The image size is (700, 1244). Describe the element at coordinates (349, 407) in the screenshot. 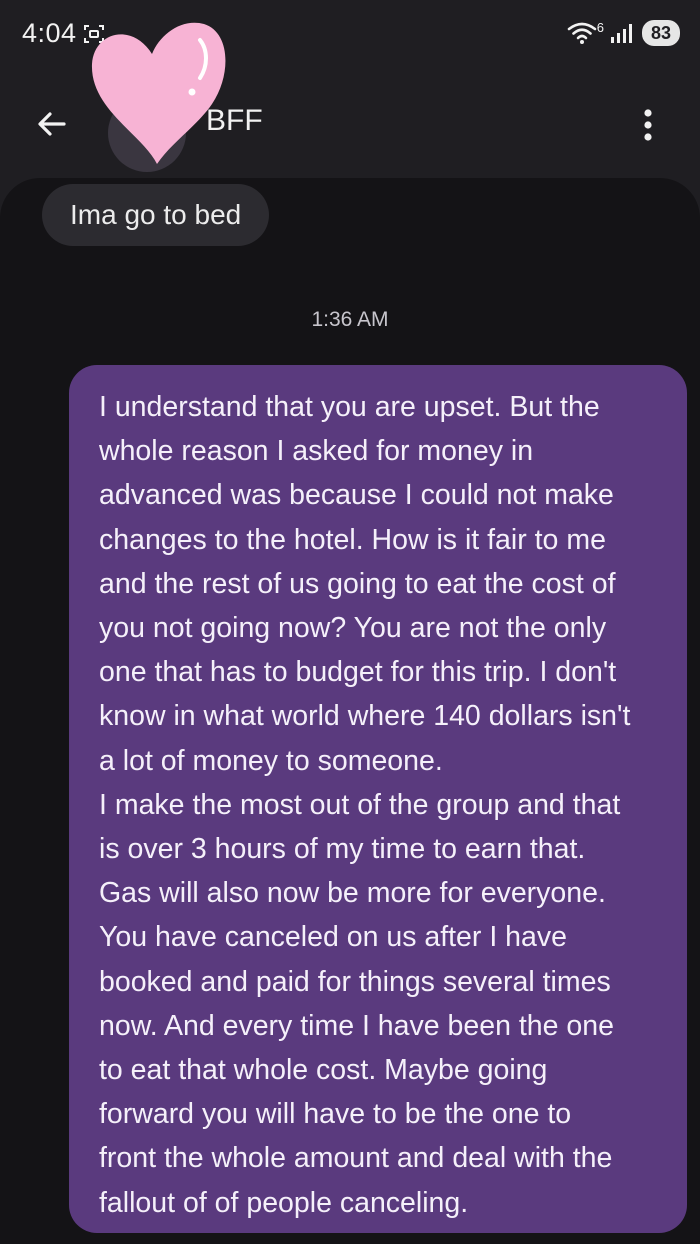

I see `message-line: I understand that you are upset. But the` at that location.